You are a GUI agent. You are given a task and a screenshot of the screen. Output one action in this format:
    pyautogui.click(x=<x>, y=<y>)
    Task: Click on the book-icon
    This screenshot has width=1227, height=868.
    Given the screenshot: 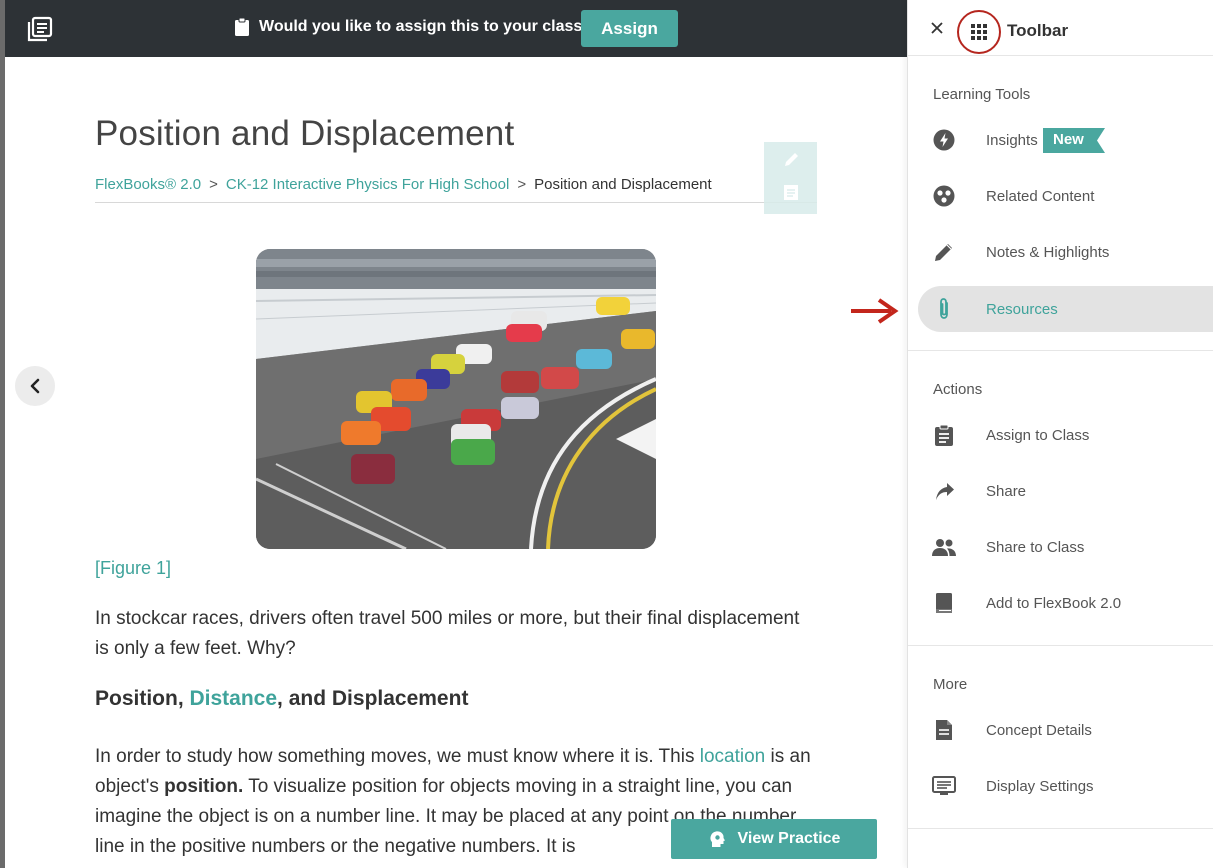 What is the action you would take?
    pyautogui.click(x=944, y=603)
    